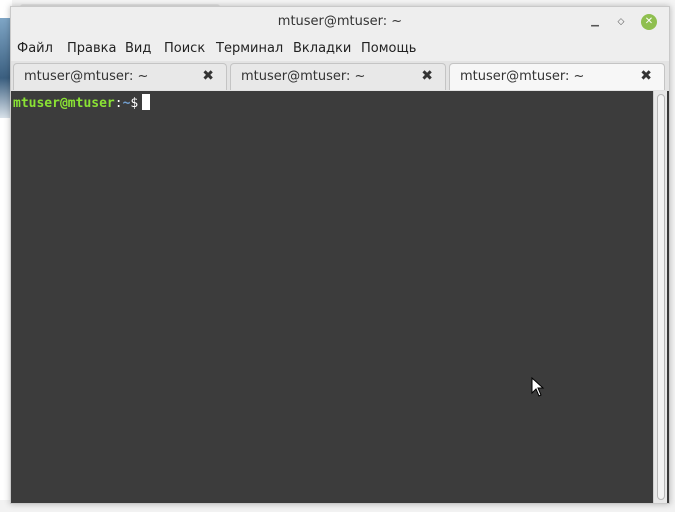 The height and width of the screenshot is (512, 675). What do you see at coordinates (184, 48) in the screenshot?
I see `menu-search: Поиск` at bounding box center [184, 48].